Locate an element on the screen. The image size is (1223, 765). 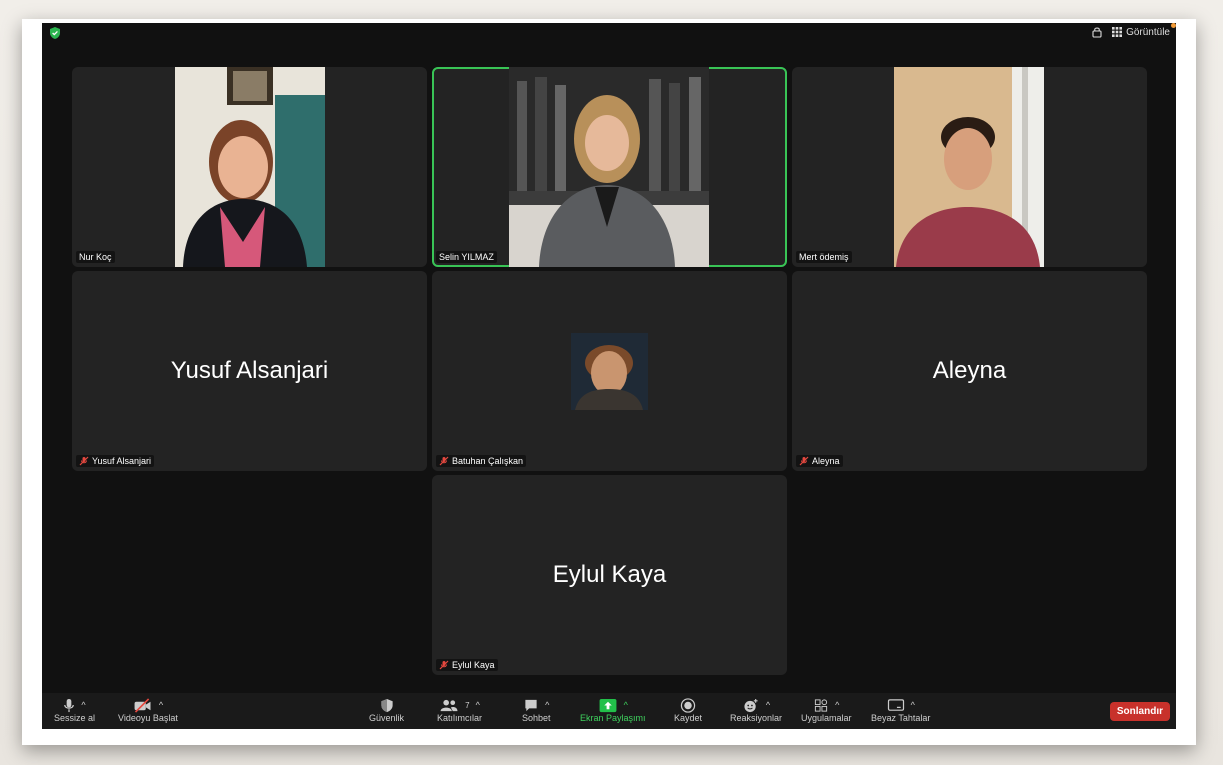
chat-options-caret: ^ is located at coordinates (547, 705).